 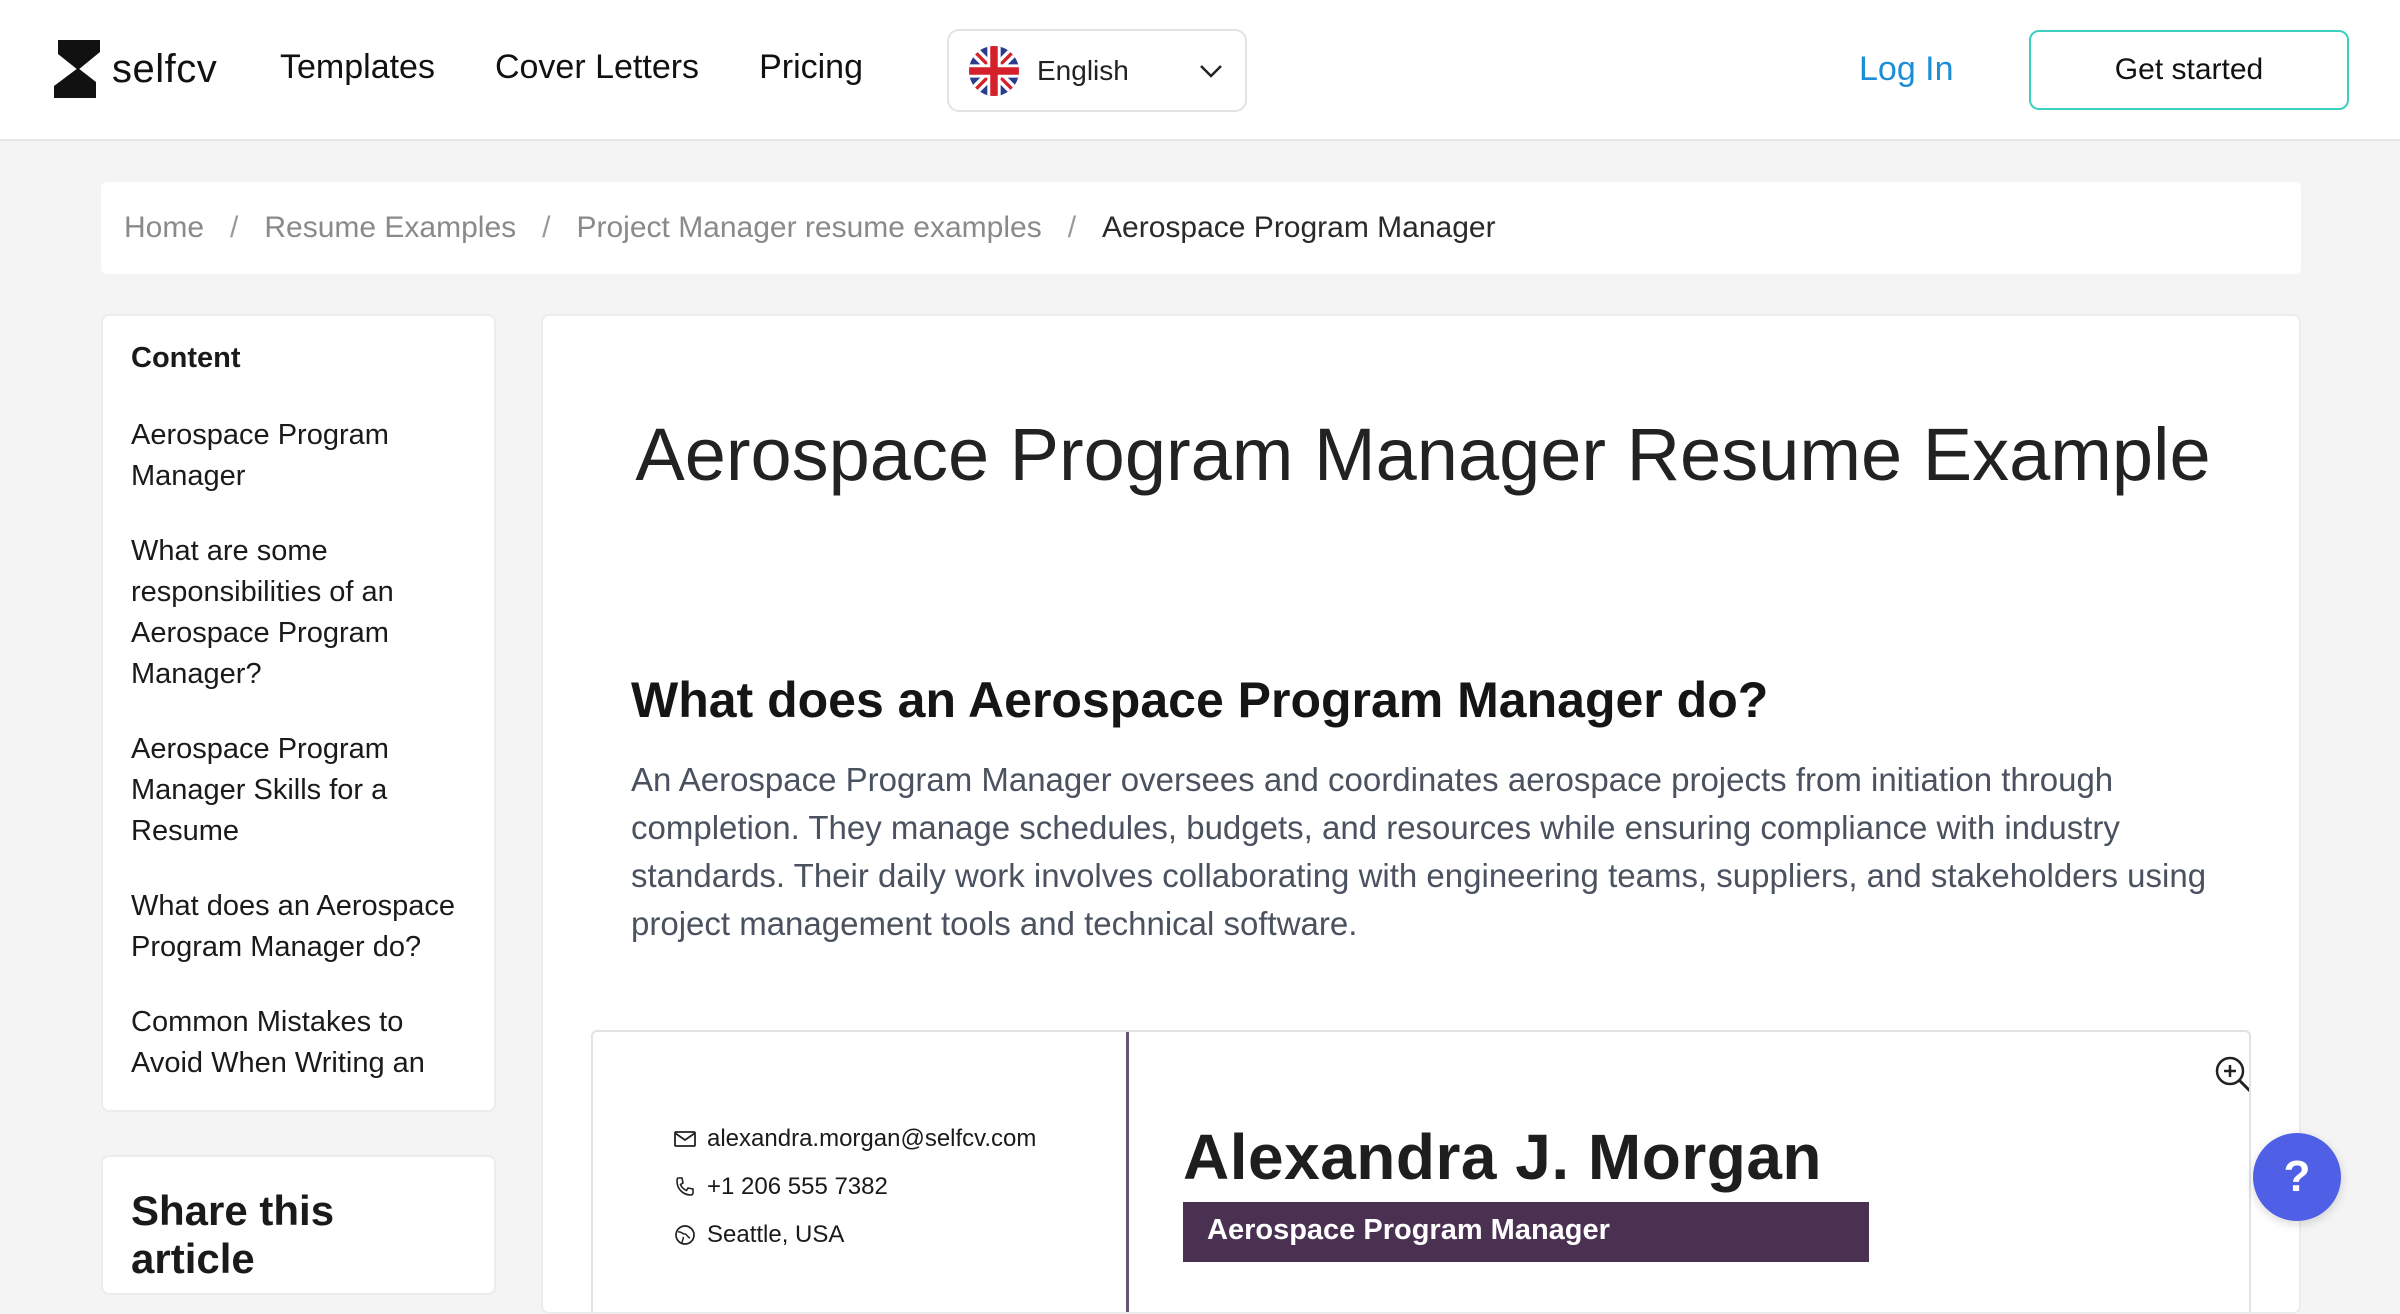 I want to click on share-title: Share this article, so click(x=233, y=1234).